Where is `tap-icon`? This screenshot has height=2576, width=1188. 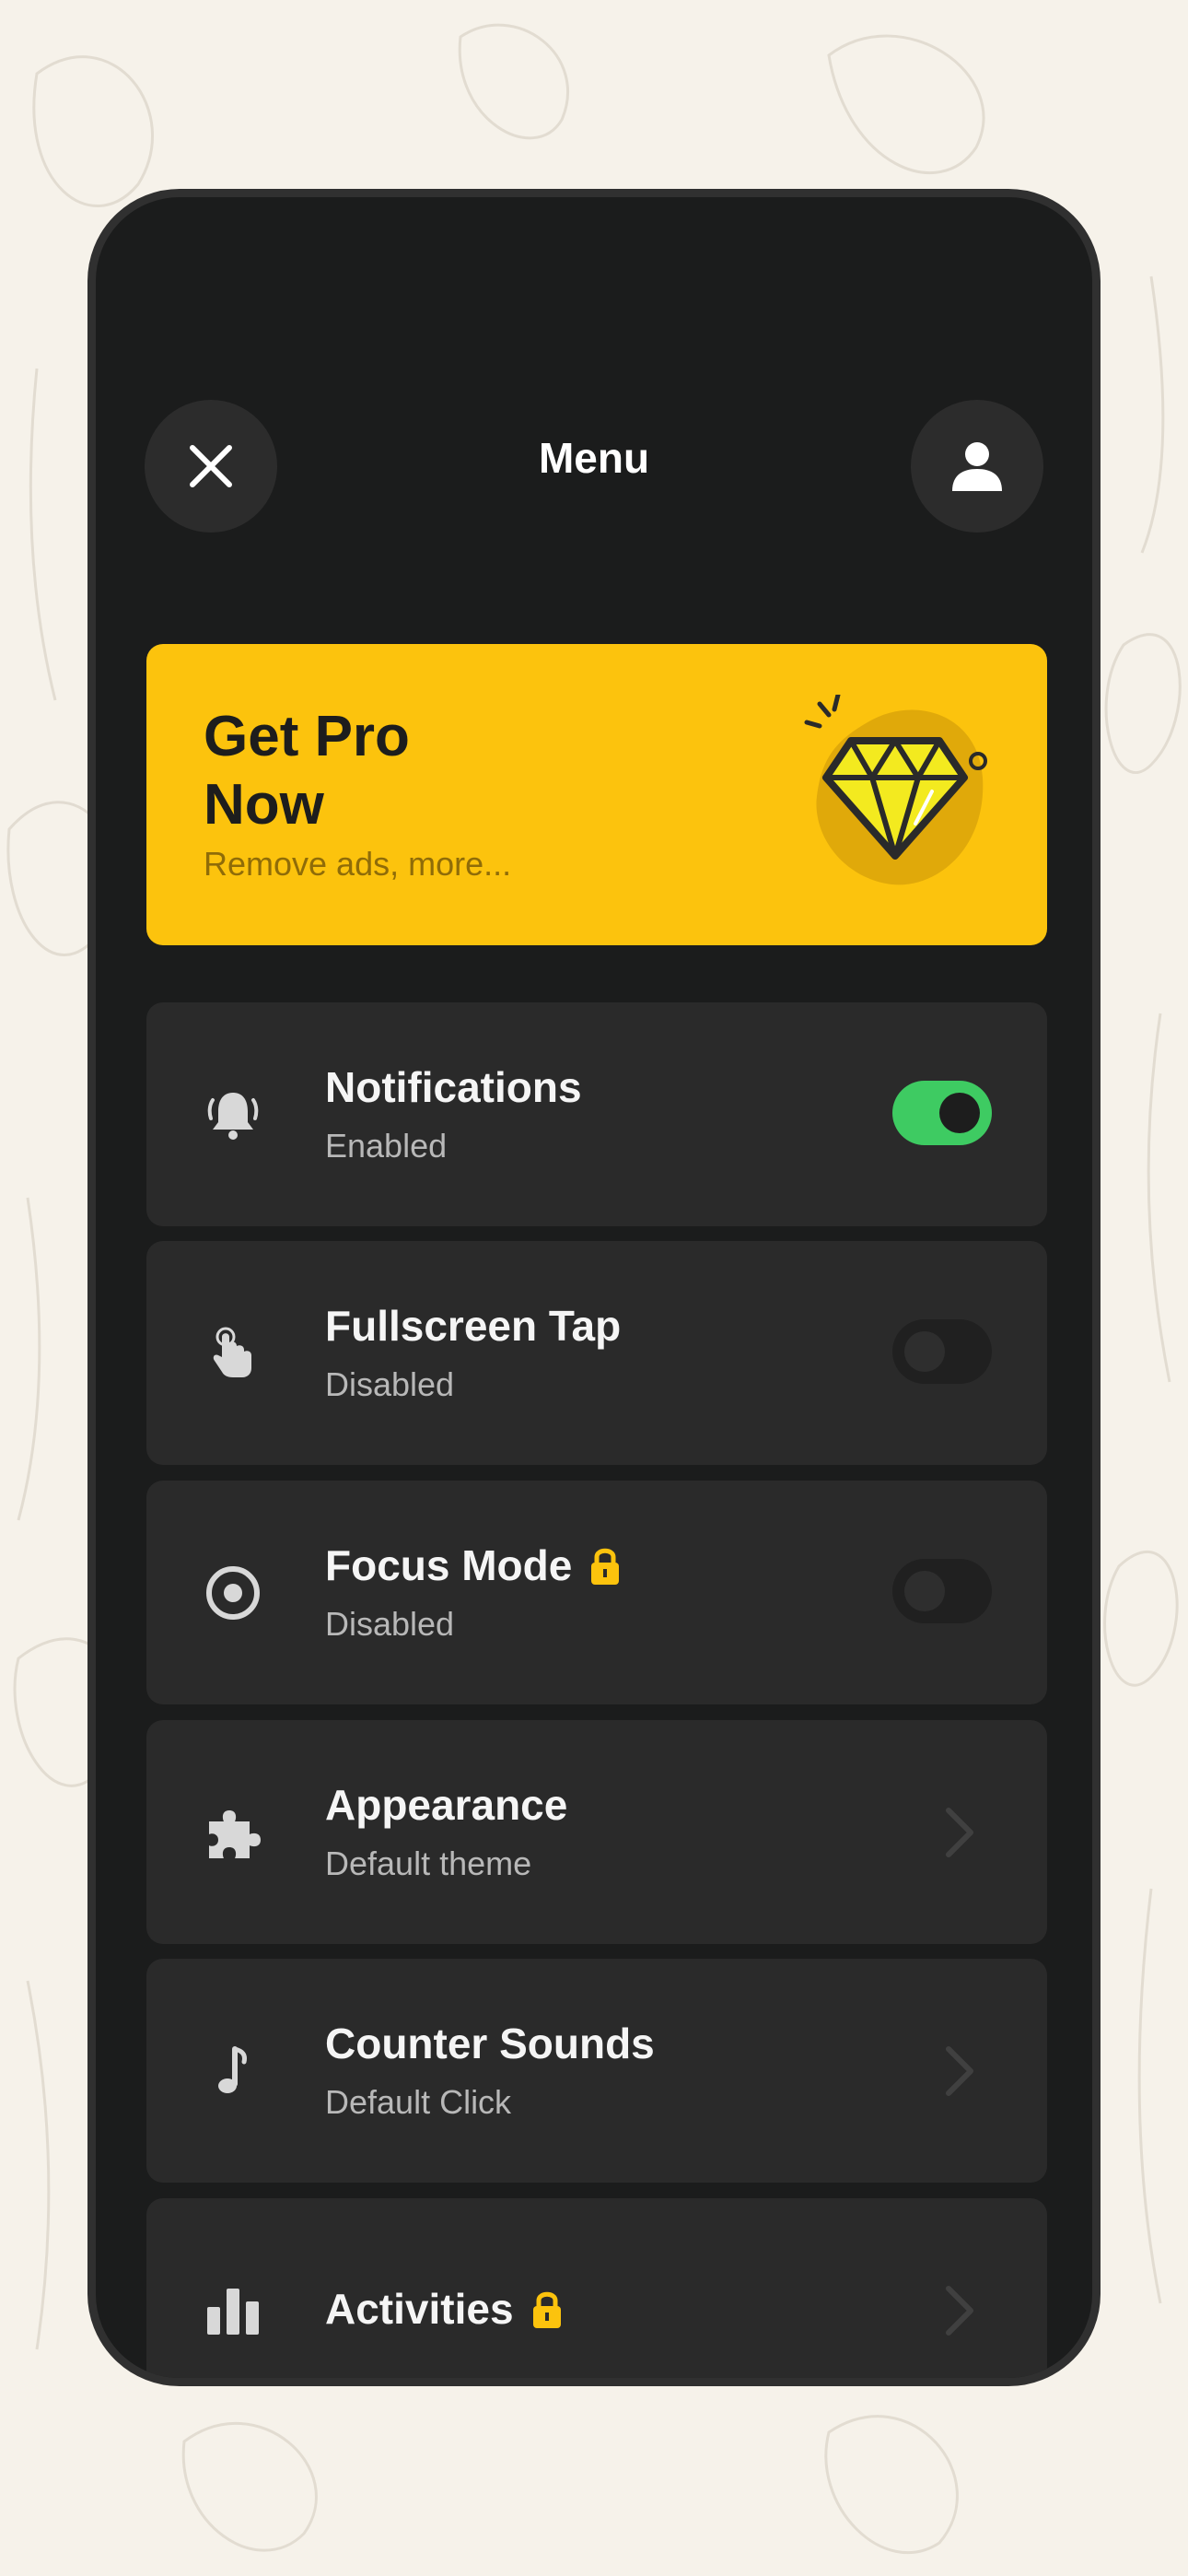
tap-icon is located at coordinates (233, 1353).